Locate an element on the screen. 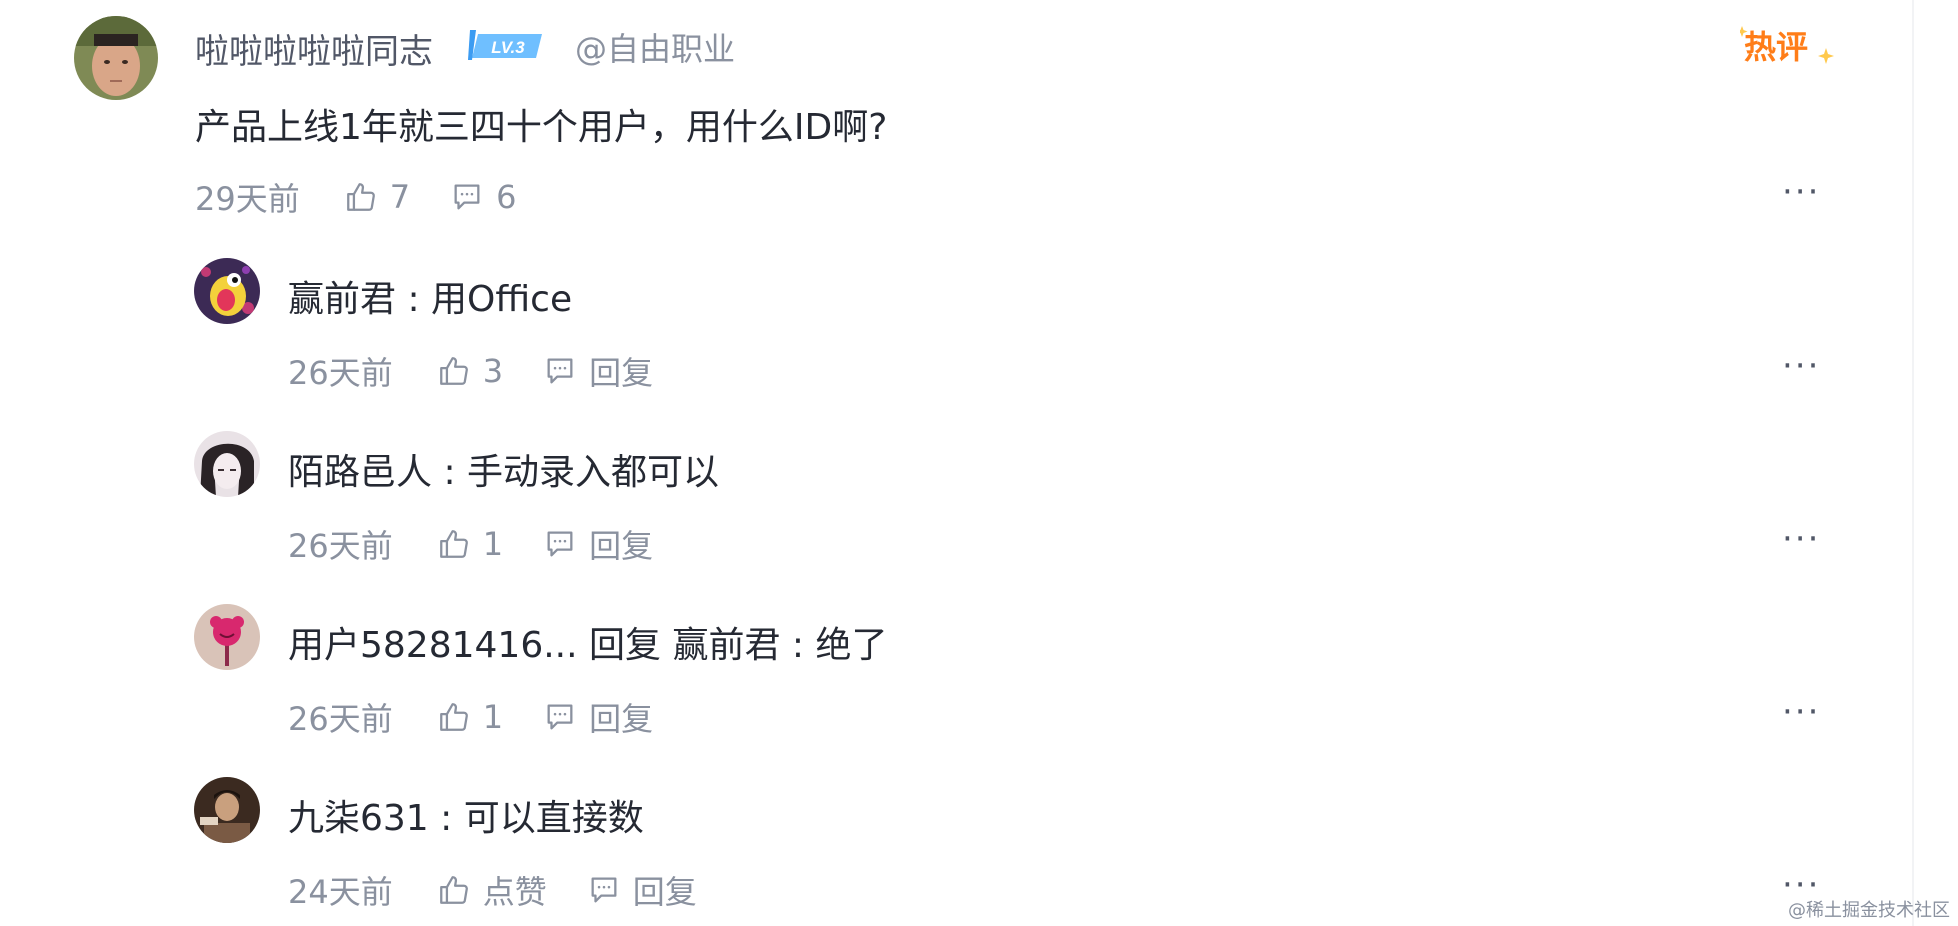 This screenshot has height=926, width=1958. comment-count: 6 is located at coordinates (506, 197).